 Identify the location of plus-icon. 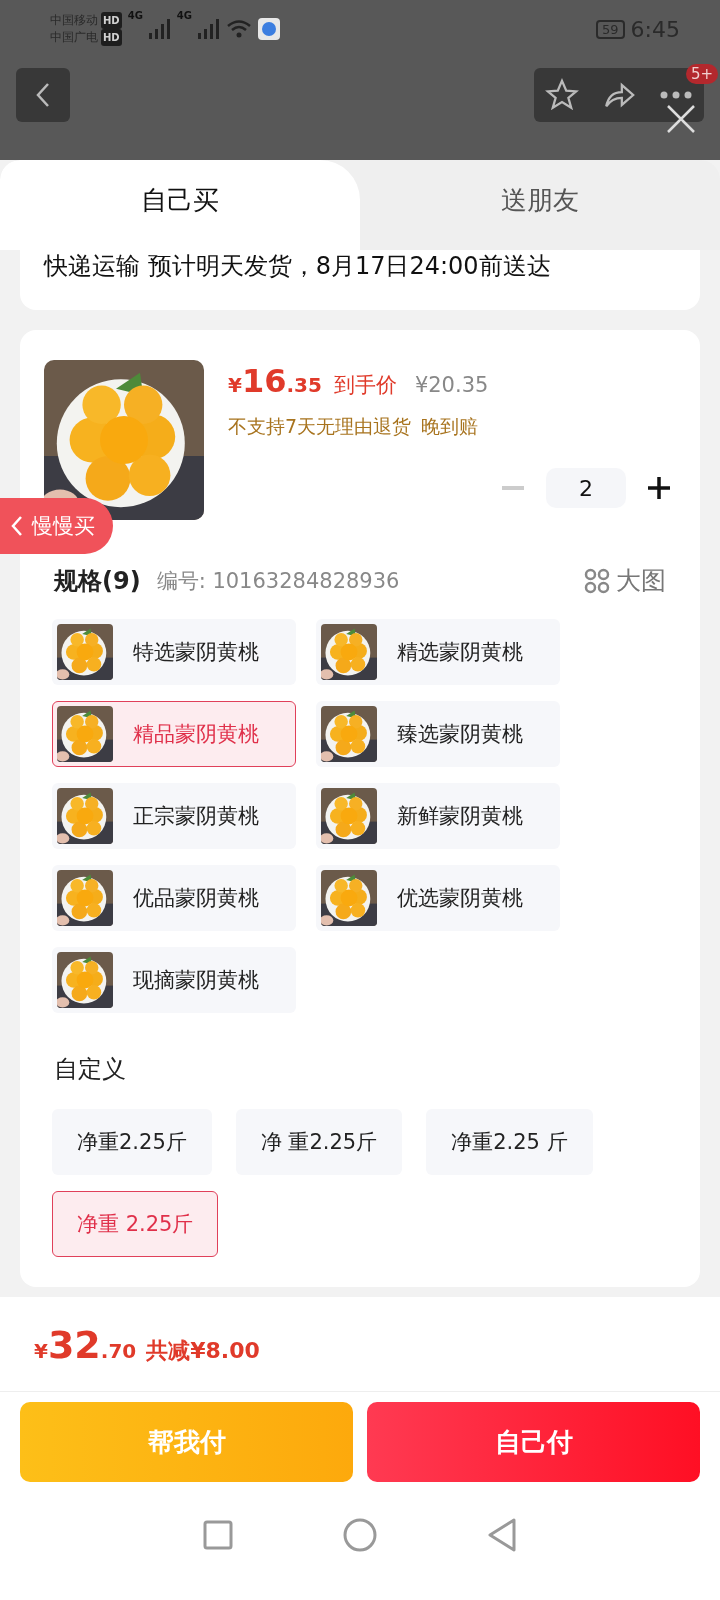
(659, 488).